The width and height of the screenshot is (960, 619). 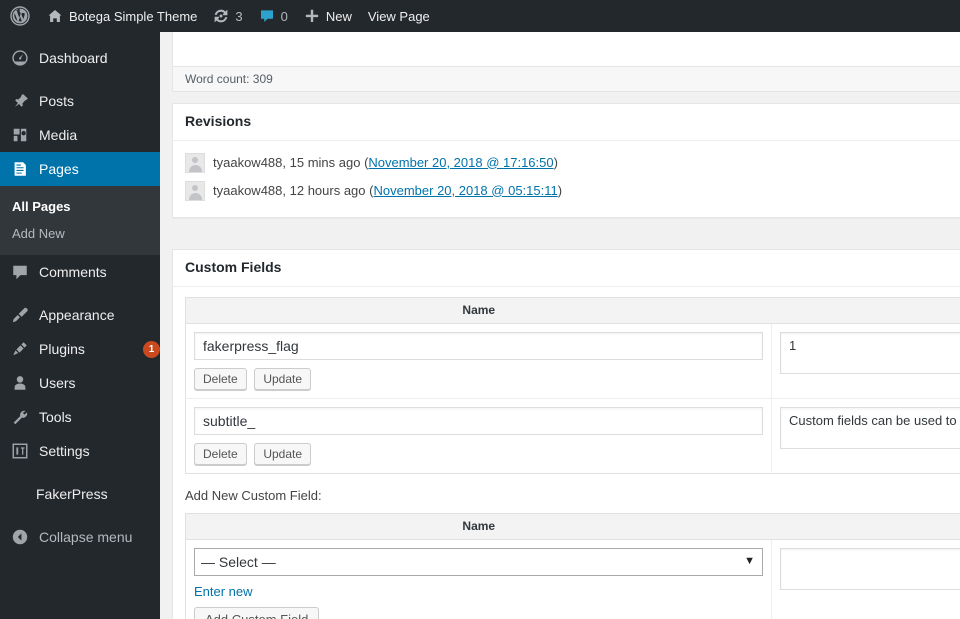 I want to click on media-icon, so click(x=20, y=135).